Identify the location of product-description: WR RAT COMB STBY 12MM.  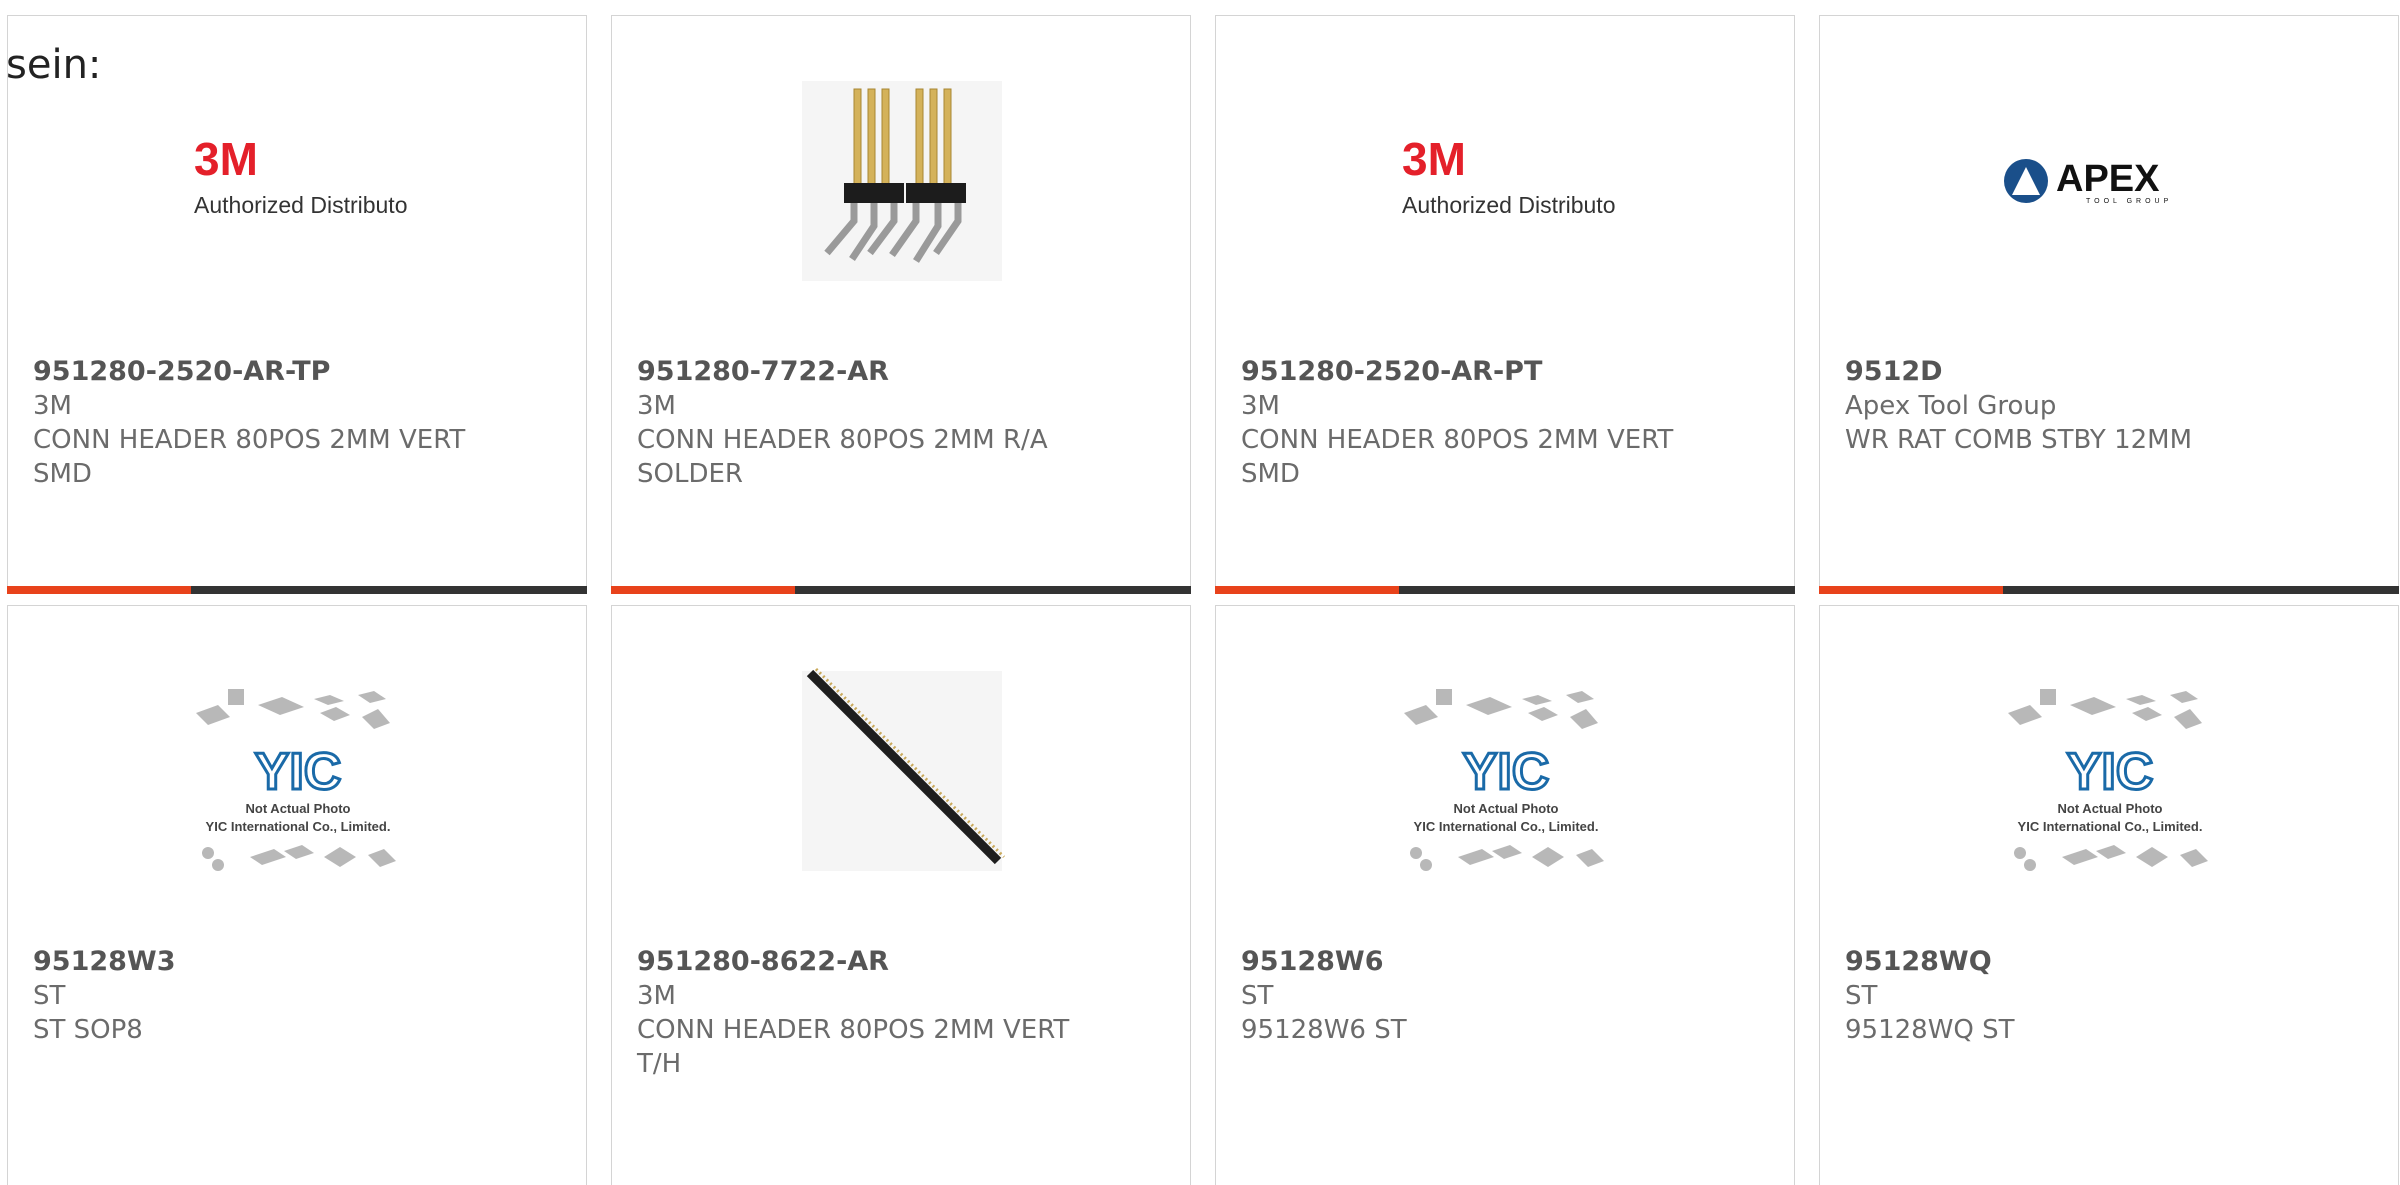
(2019, 440).